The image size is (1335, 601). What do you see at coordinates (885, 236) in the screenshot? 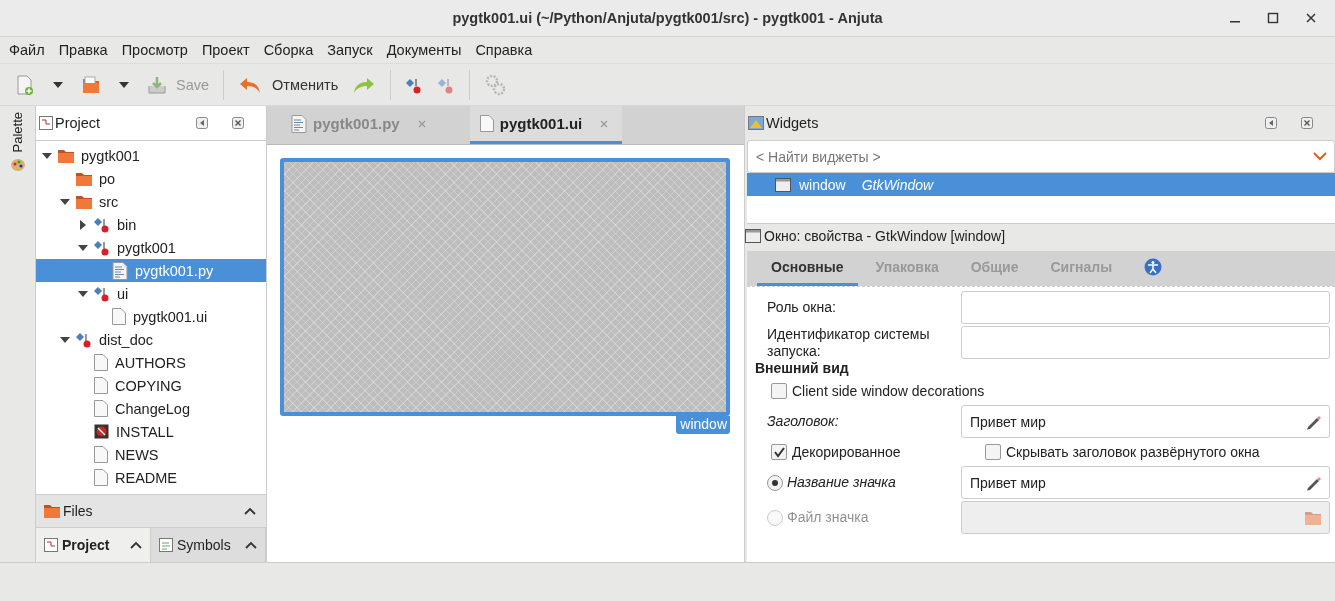
I see `properties-title: Окно: свойства - GtkWindow [window]` at bounding box center [885, 236].